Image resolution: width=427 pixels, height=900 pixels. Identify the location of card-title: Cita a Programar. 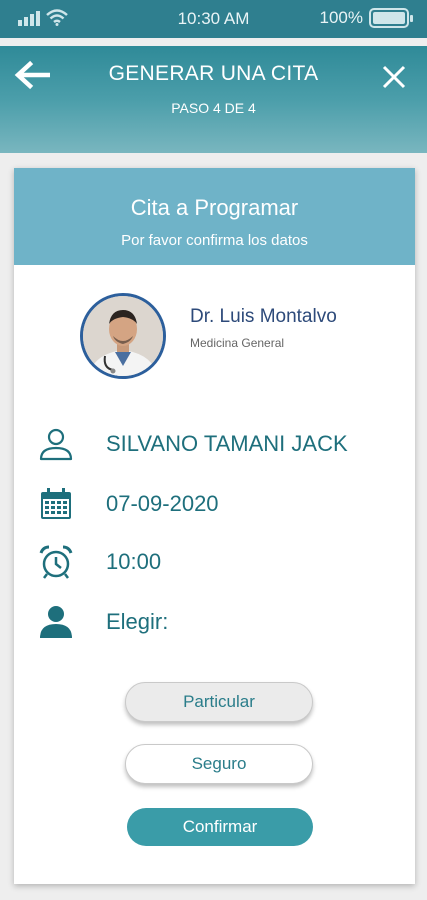
(214, 207).